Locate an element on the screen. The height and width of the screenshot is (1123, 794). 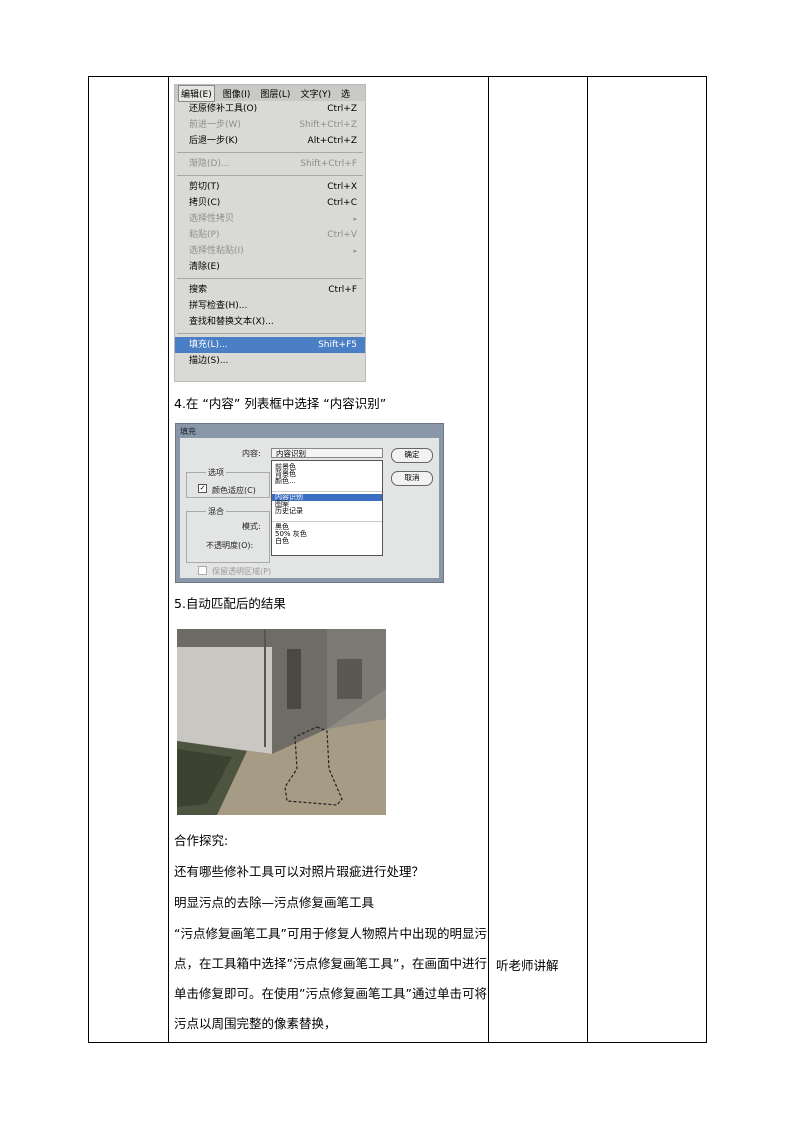
menu-item-label: 选择性拷贝 is located at coordinates (212, 219).